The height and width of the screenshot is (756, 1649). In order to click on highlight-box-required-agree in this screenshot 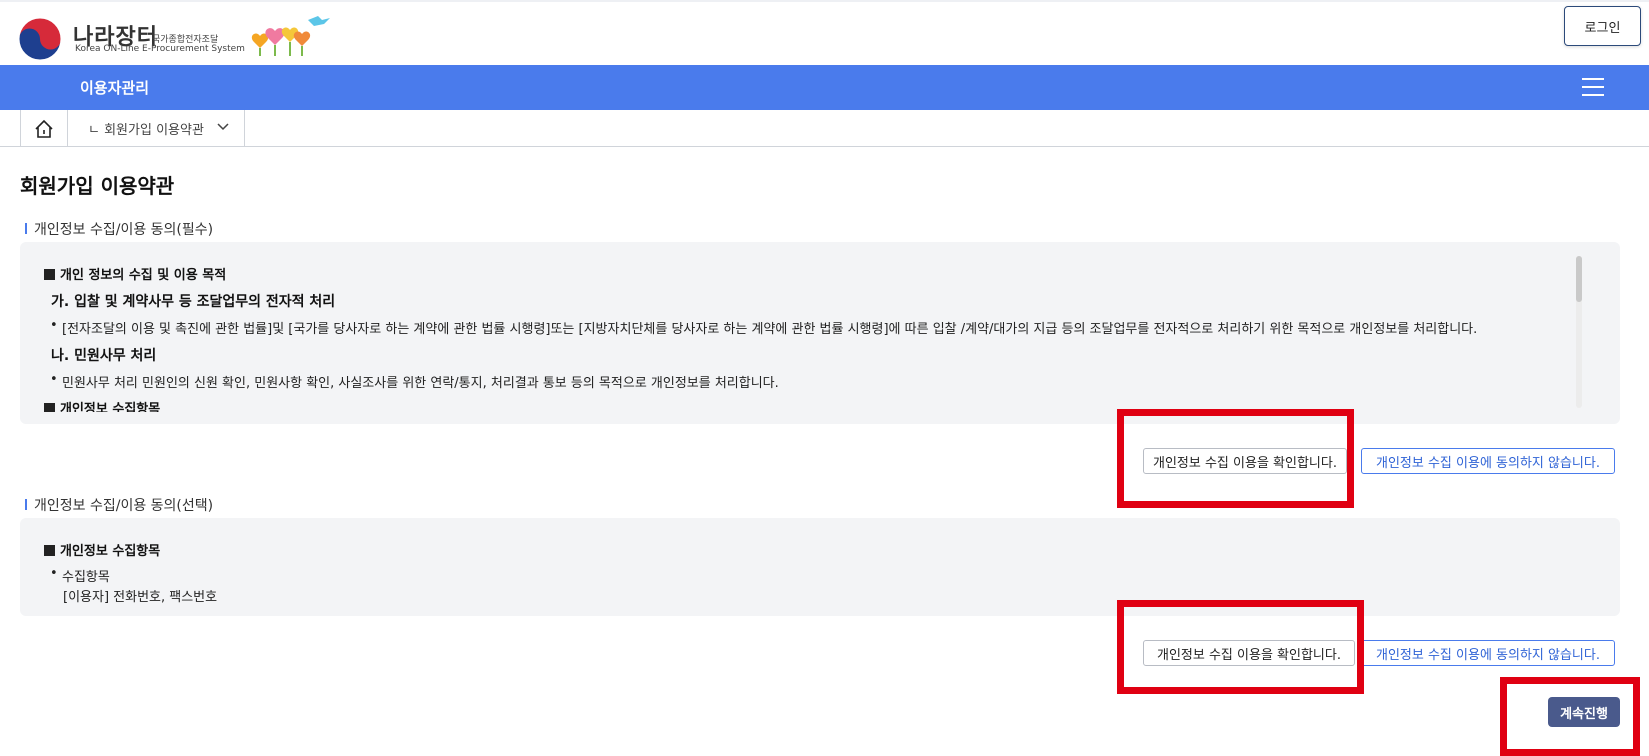, I will do `click(1235, 458)`.